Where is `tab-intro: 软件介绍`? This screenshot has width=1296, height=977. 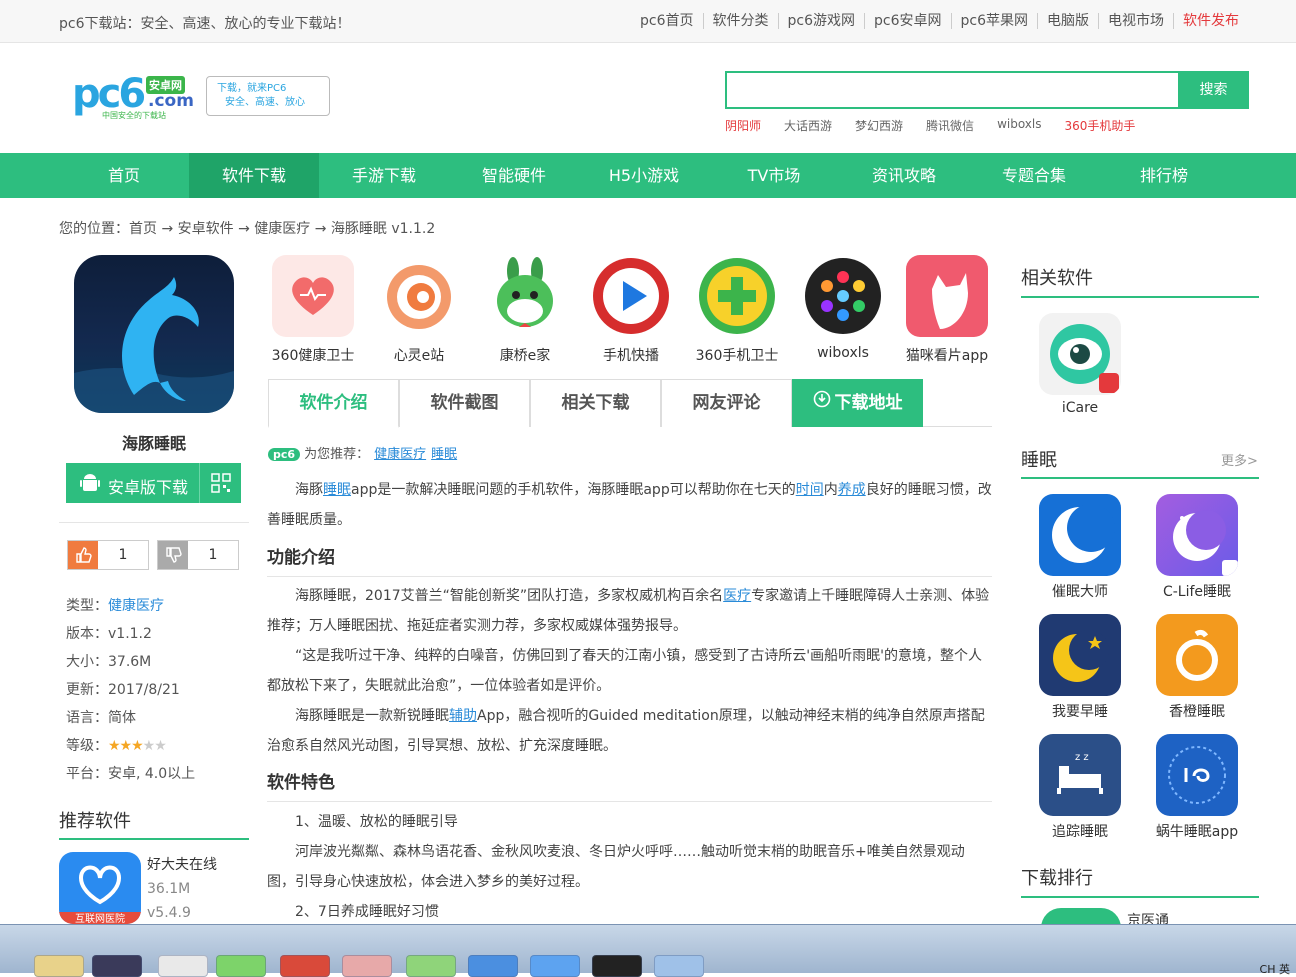 tab-intro: 软件介绍 is located at coordinates (333, 403).